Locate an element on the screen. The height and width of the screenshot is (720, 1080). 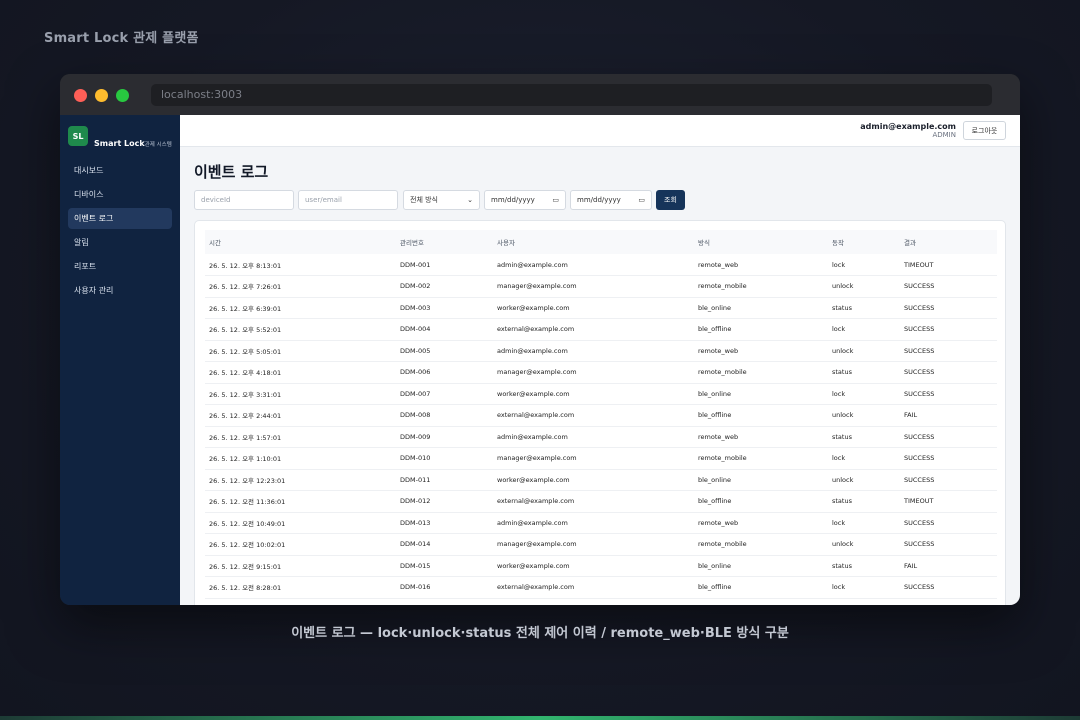
sidebar-item-alerts: 알림 is located at coordinates (120, 242).